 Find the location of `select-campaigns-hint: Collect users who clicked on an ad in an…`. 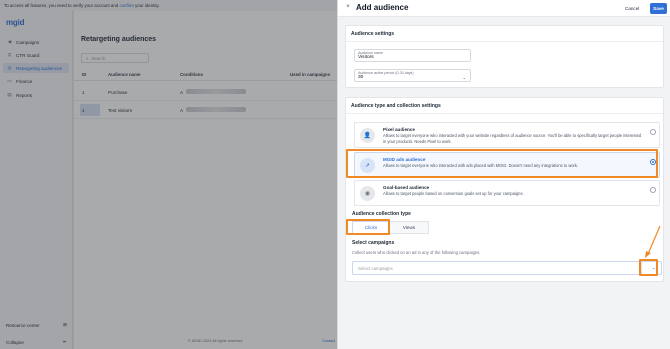

select-campaigns-hint: Collect users who clicked on an ad in an… is located at coordinates (416, 252).